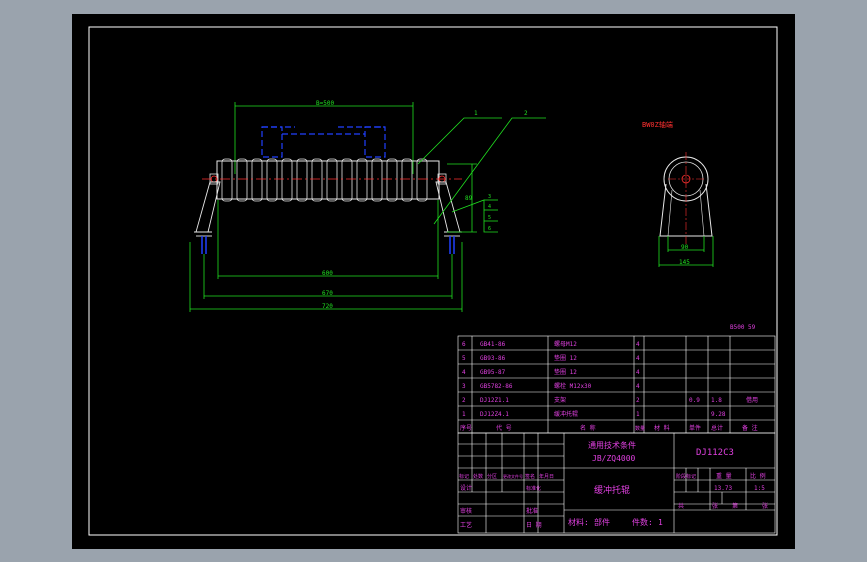  What do you see at coordinates (533, 488) in the screenshot?
I see `standardize-label: 标准化` at bounding box center [533, 488].